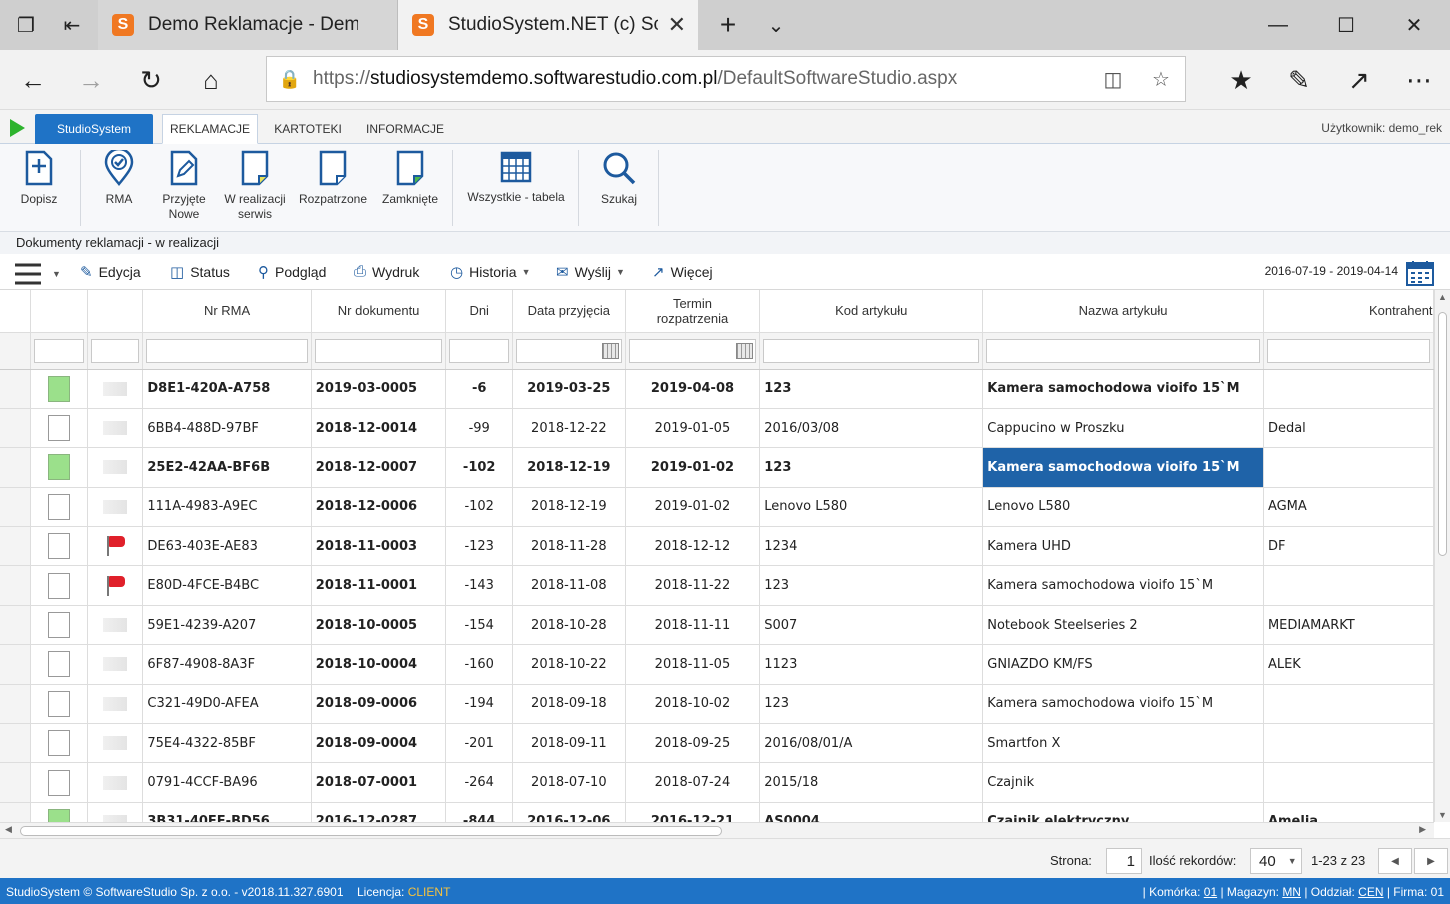 This screenshot has height=904, width=1450. What do you see at coordinates (569, 812) in the screenshot?
I see `cell-data-przyjecia: 2016-12-06` at bounding box center [569, 812].